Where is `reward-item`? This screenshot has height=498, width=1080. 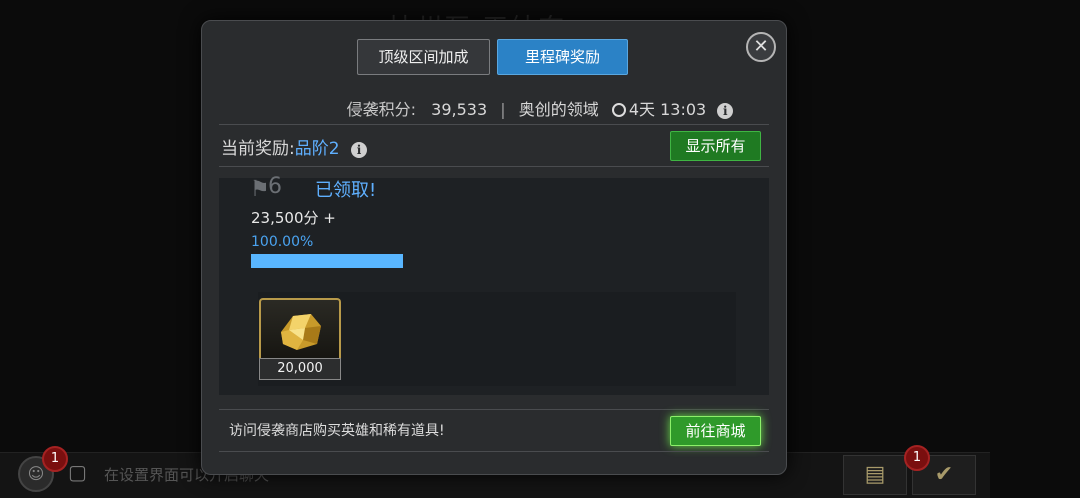
reward-item is located at coordinates (300, 330).